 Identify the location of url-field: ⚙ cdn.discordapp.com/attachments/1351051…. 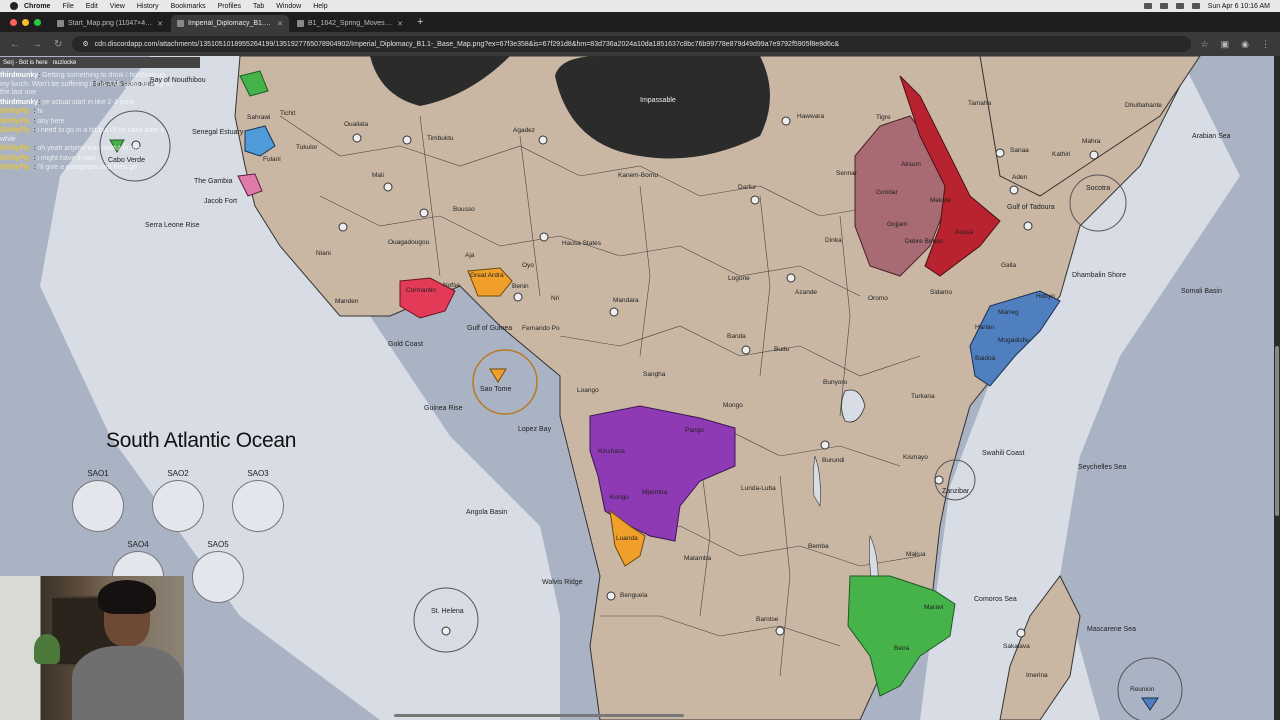
(631, 44).